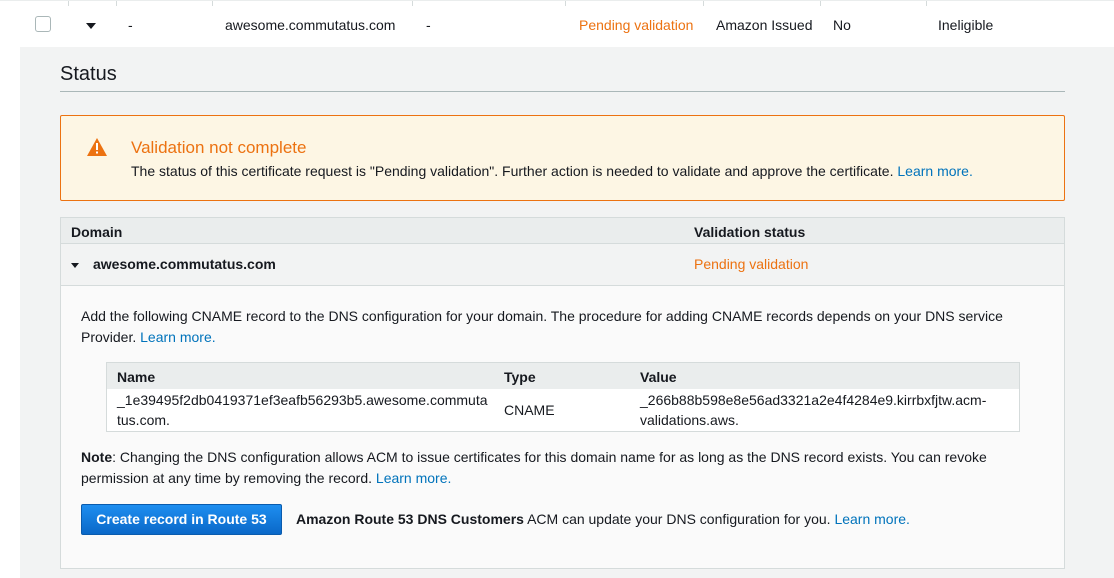 This screenshot has width=1114, height=578. What do you see at coordinates (413, 478) in the screenshot?
I see `note-learn-more-link: Learn more.` at bounding box center [413, 478].